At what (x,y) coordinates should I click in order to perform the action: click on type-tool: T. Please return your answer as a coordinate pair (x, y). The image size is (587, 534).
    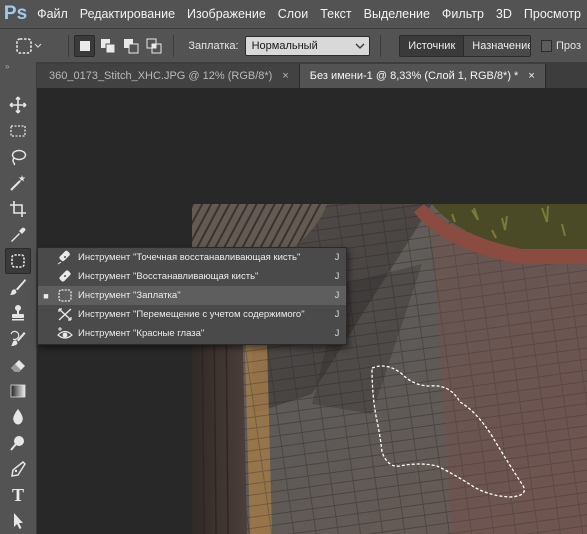
    Looking at the image, I should click on (18, 495).